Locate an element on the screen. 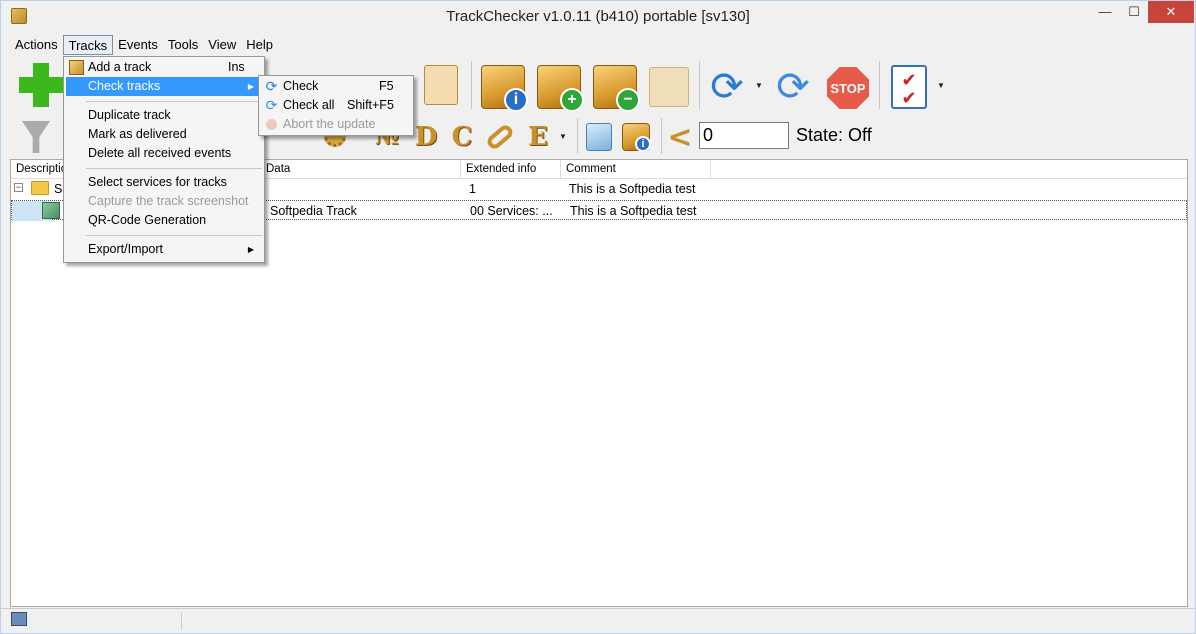 This screenshot has width=1196, height=634. letter-c-icon: C is located at coordinates (462, 137).